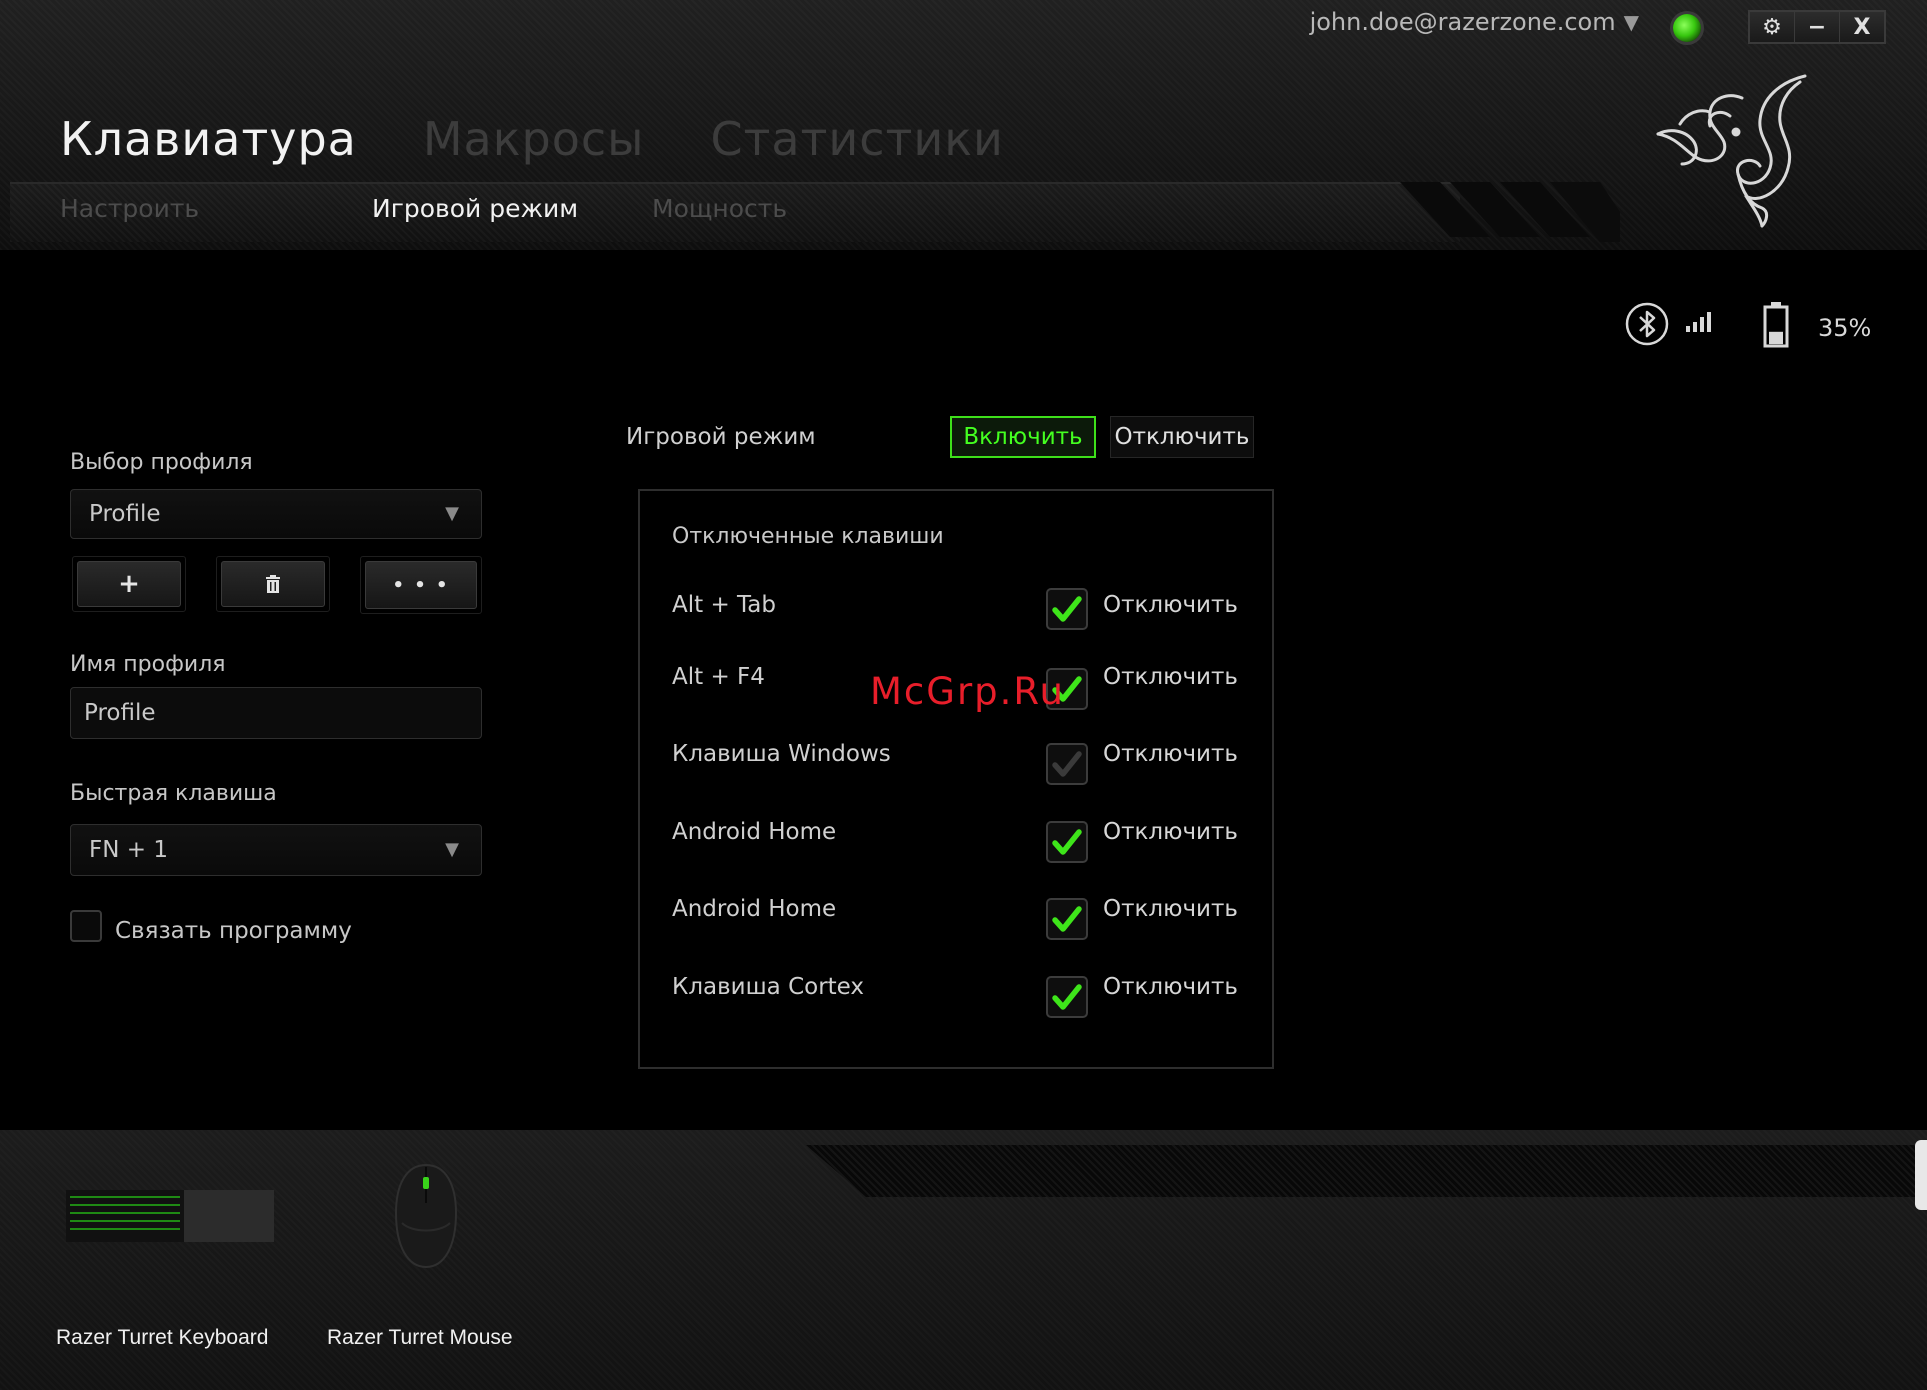 Image resolution: width=1927 pixels, height=1390 pixels. What do you see at coordinates (534, 139) in the screenshot?
I see `tab-macros: Макросы` at bounding box center [534, 139].